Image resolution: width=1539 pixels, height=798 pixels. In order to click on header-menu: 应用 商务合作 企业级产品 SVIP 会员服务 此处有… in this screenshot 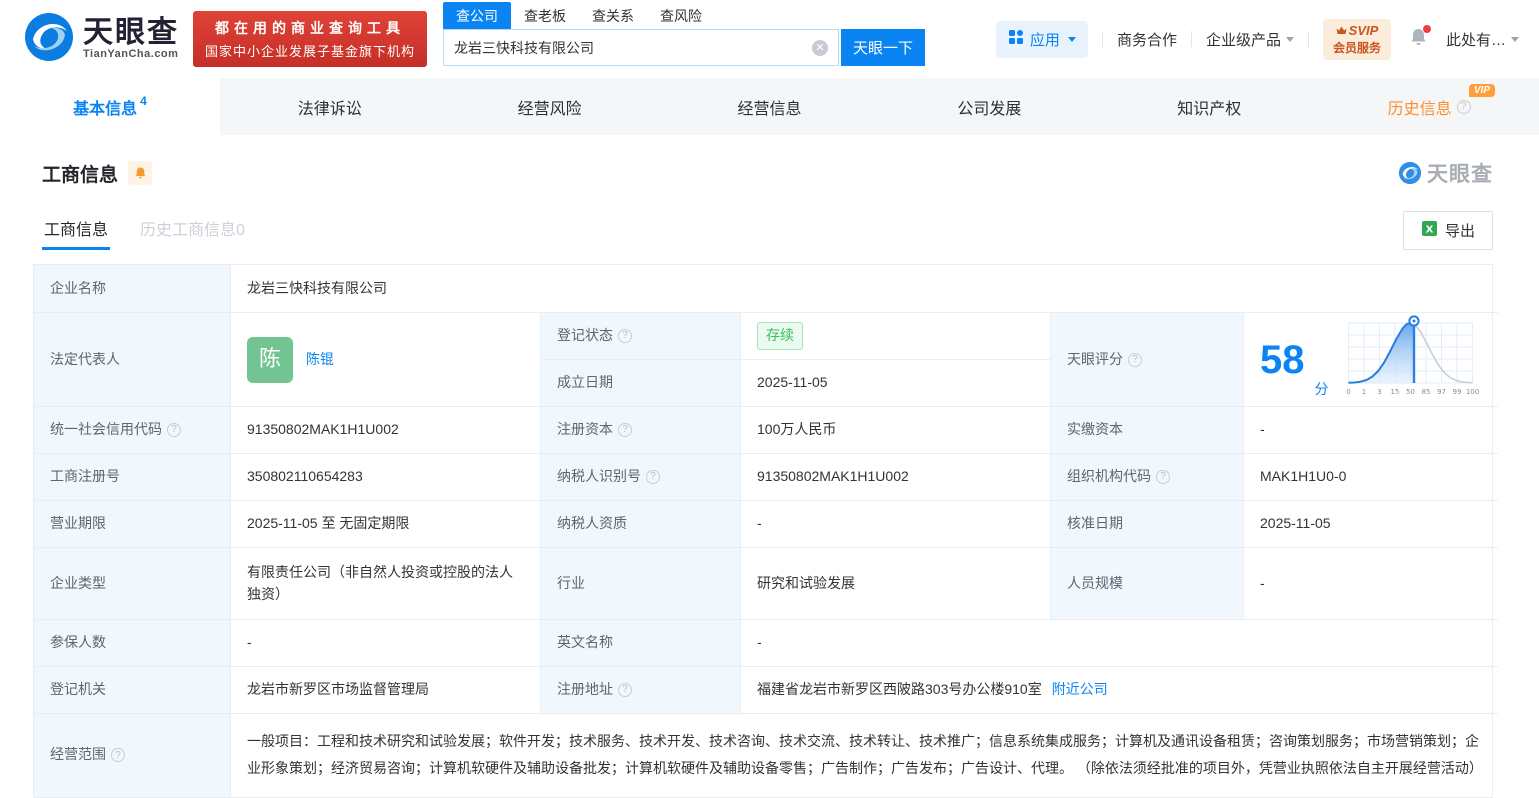, I will do `click(1257, 39)`.